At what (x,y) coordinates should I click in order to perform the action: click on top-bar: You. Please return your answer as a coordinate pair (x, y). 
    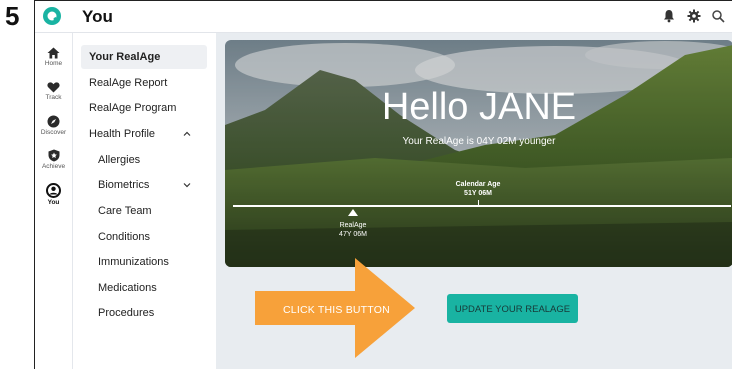
    Looking at the image, I should click on (383, 17).